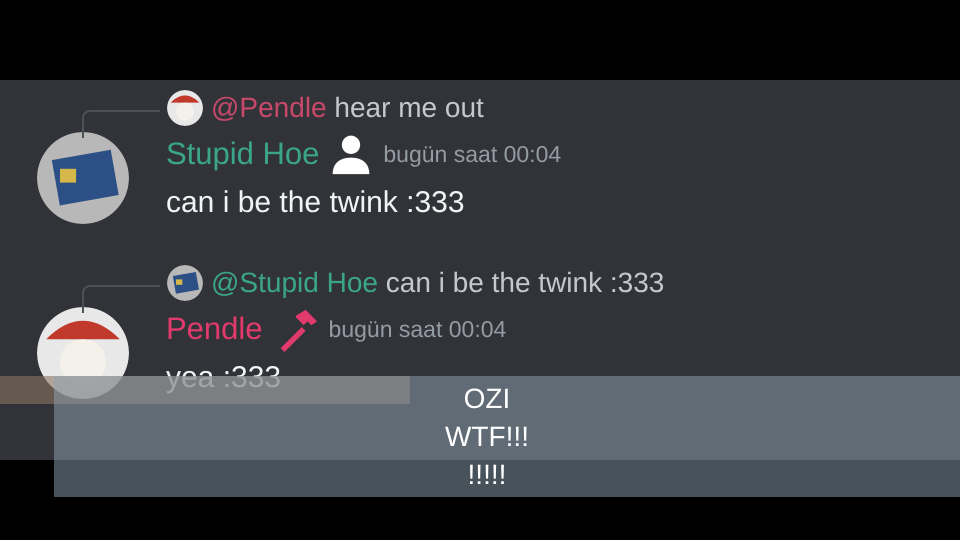 The width and height of the screenshot is (960, 540). I want to click on caption-line: !!!!!, so click(487, 475).